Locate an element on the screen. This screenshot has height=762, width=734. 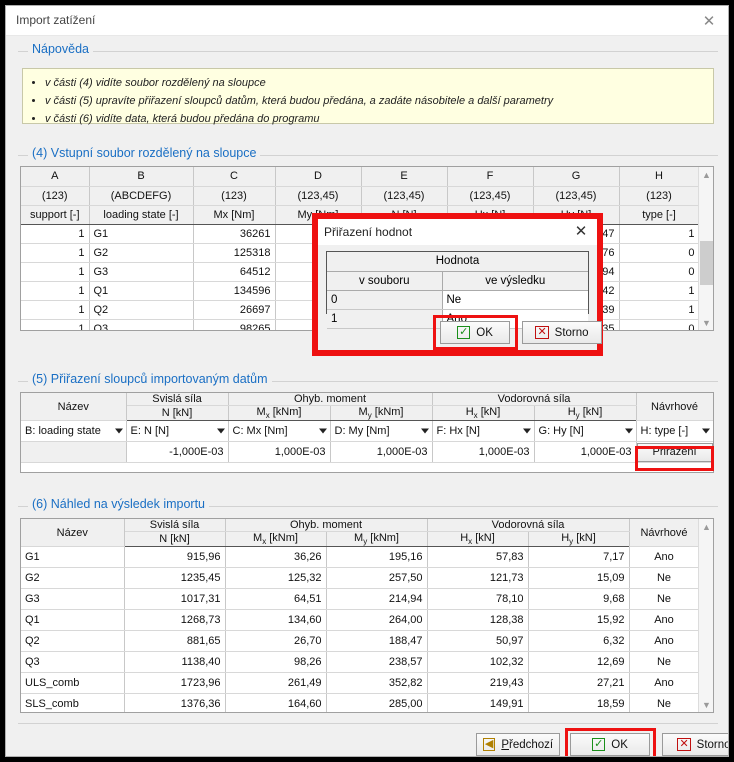
mapping-dropdown-type: H: type [-] is located at coordinates (674, 431).